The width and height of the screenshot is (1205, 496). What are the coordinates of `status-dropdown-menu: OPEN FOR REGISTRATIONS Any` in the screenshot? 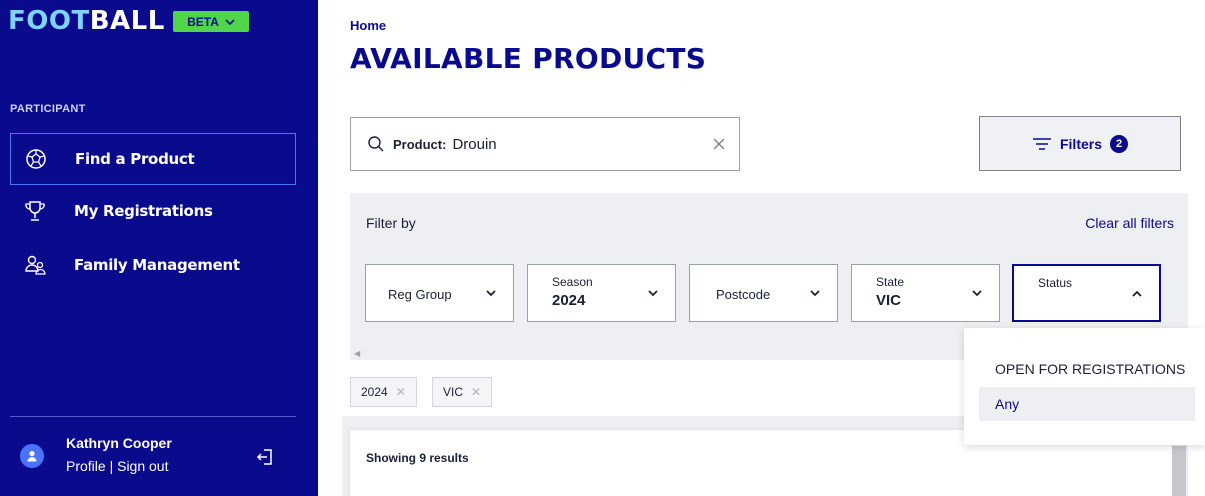 It's located at (1084, 386).